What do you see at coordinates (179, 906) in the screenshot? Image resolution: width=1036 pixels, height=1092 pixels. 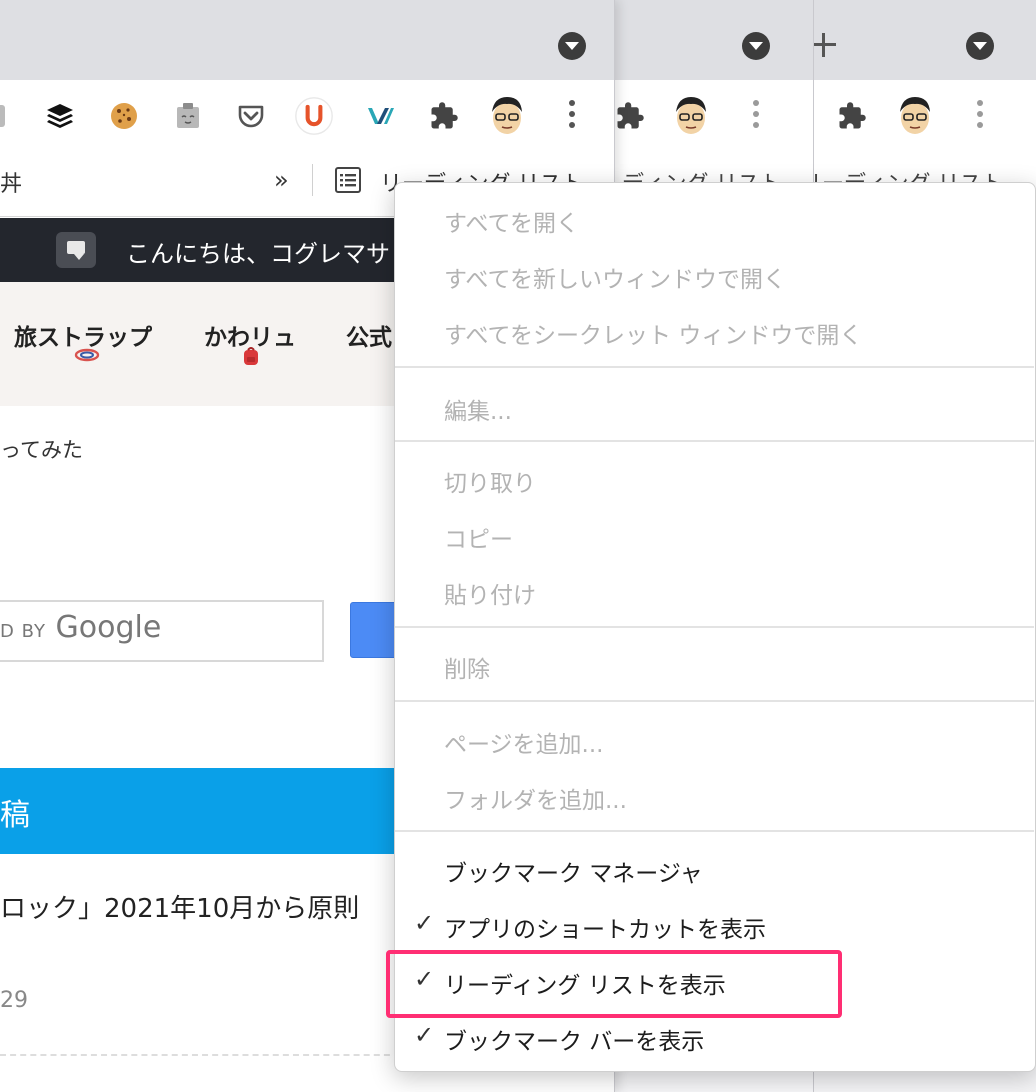 I see `article-headline: ロック」2021年10月から原則` at bounding box center [179, 906].